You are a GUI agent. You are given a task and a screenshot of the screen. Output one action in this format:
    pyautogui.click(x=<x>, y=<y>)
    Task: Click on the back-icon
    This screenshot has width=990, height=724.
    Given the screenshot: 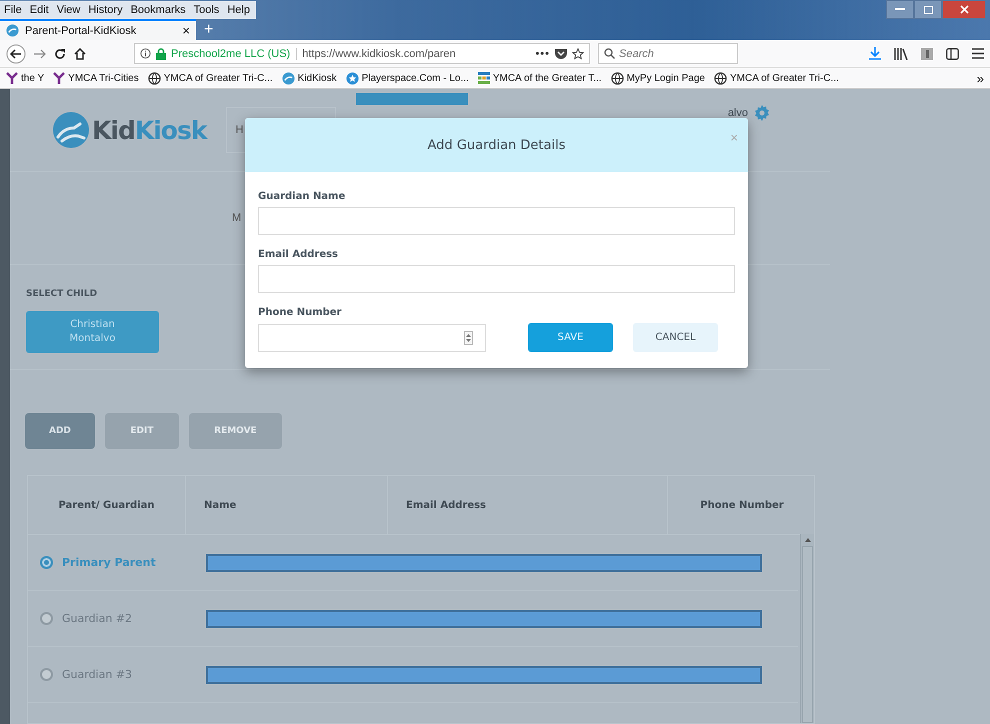 What is the action you would take?
    pyautogui.click(x=16, y=54)
    